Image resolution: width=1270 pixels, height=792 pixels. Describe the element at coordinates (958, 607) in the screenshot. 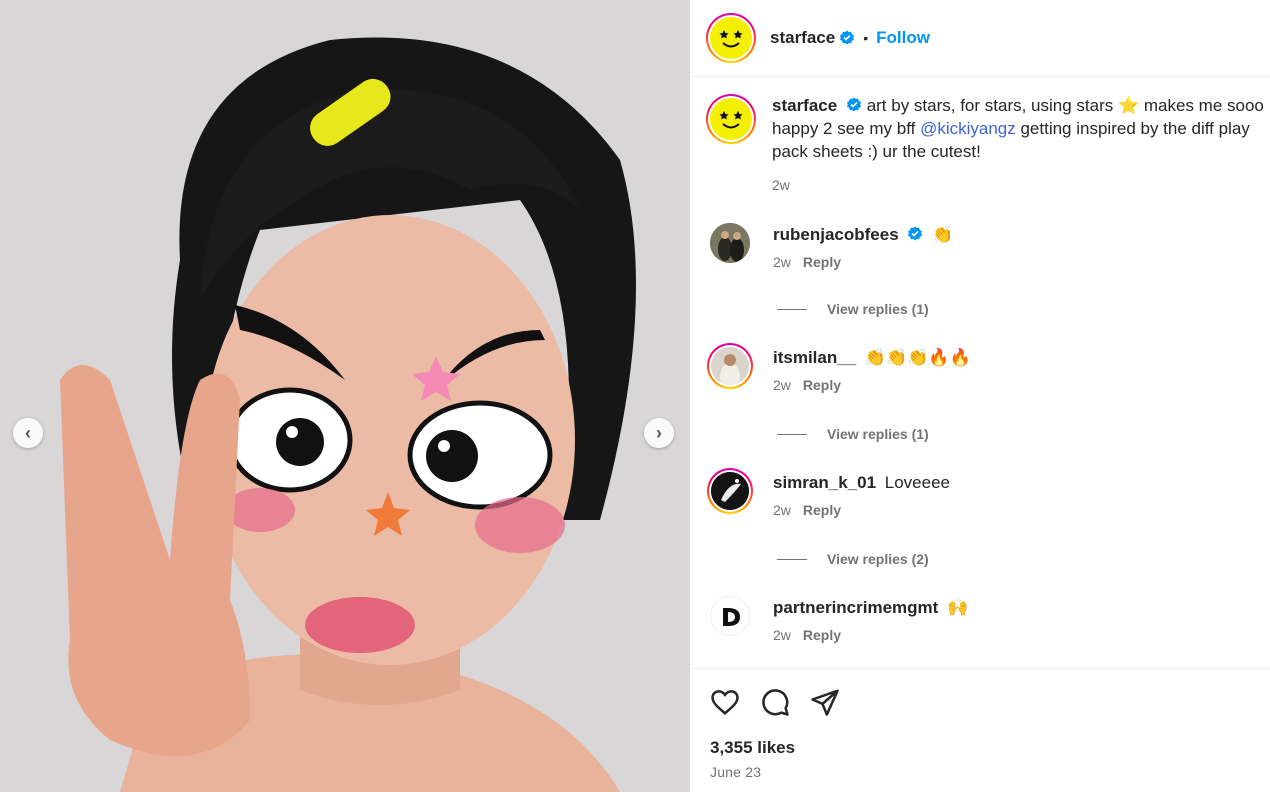

I see `comment-text: 🙌` at that location.